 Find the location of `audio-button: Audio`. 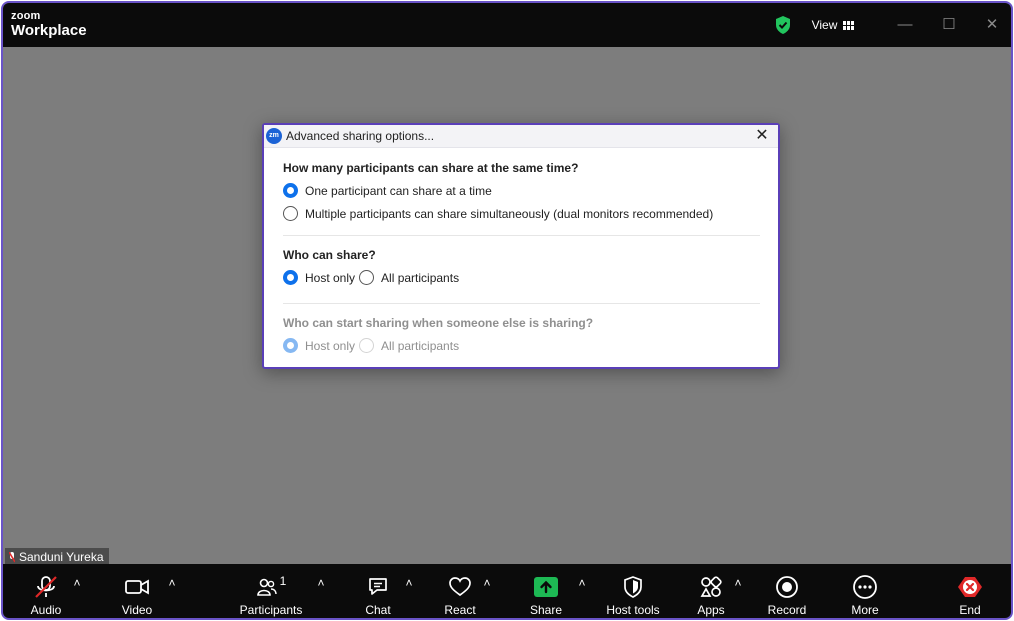

audio-button: Audio is located at coordinates (46, 591).